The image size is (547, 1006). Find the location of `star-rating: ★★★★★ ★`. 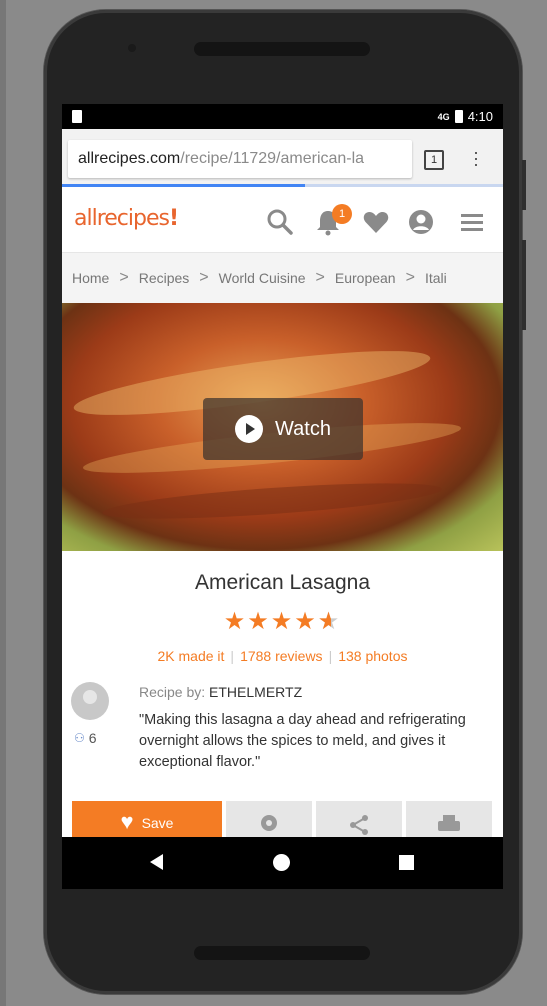

star-rating: ★★★★★ ★ is located at coordinates (282, 621).